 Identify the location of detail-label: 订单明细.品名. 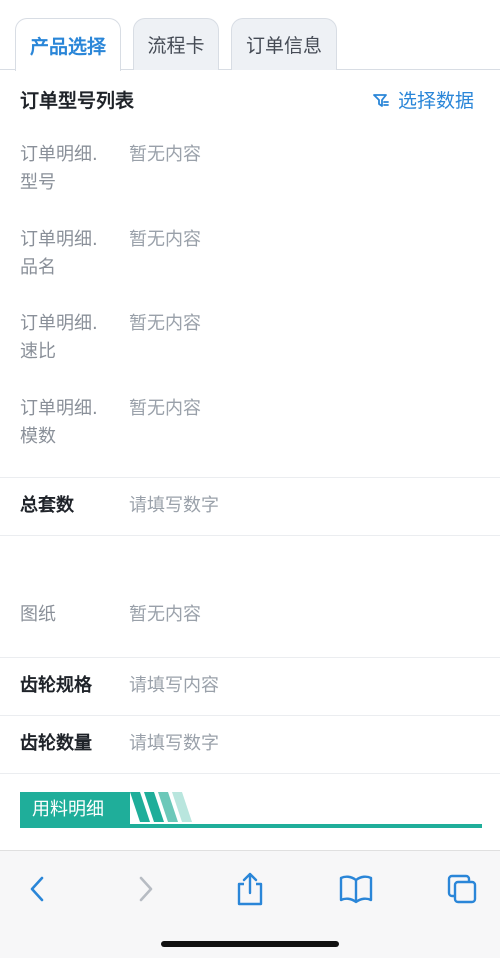
(59, 253).